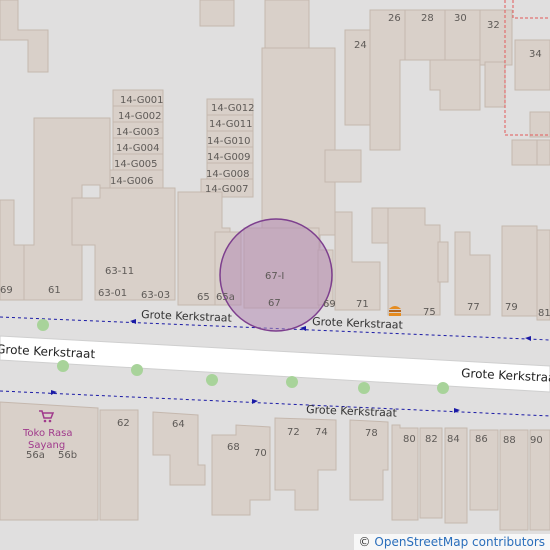 The width and height of the screenshot is (550, 550). I want to click on house-number: 14-G010, so click(229, 141).